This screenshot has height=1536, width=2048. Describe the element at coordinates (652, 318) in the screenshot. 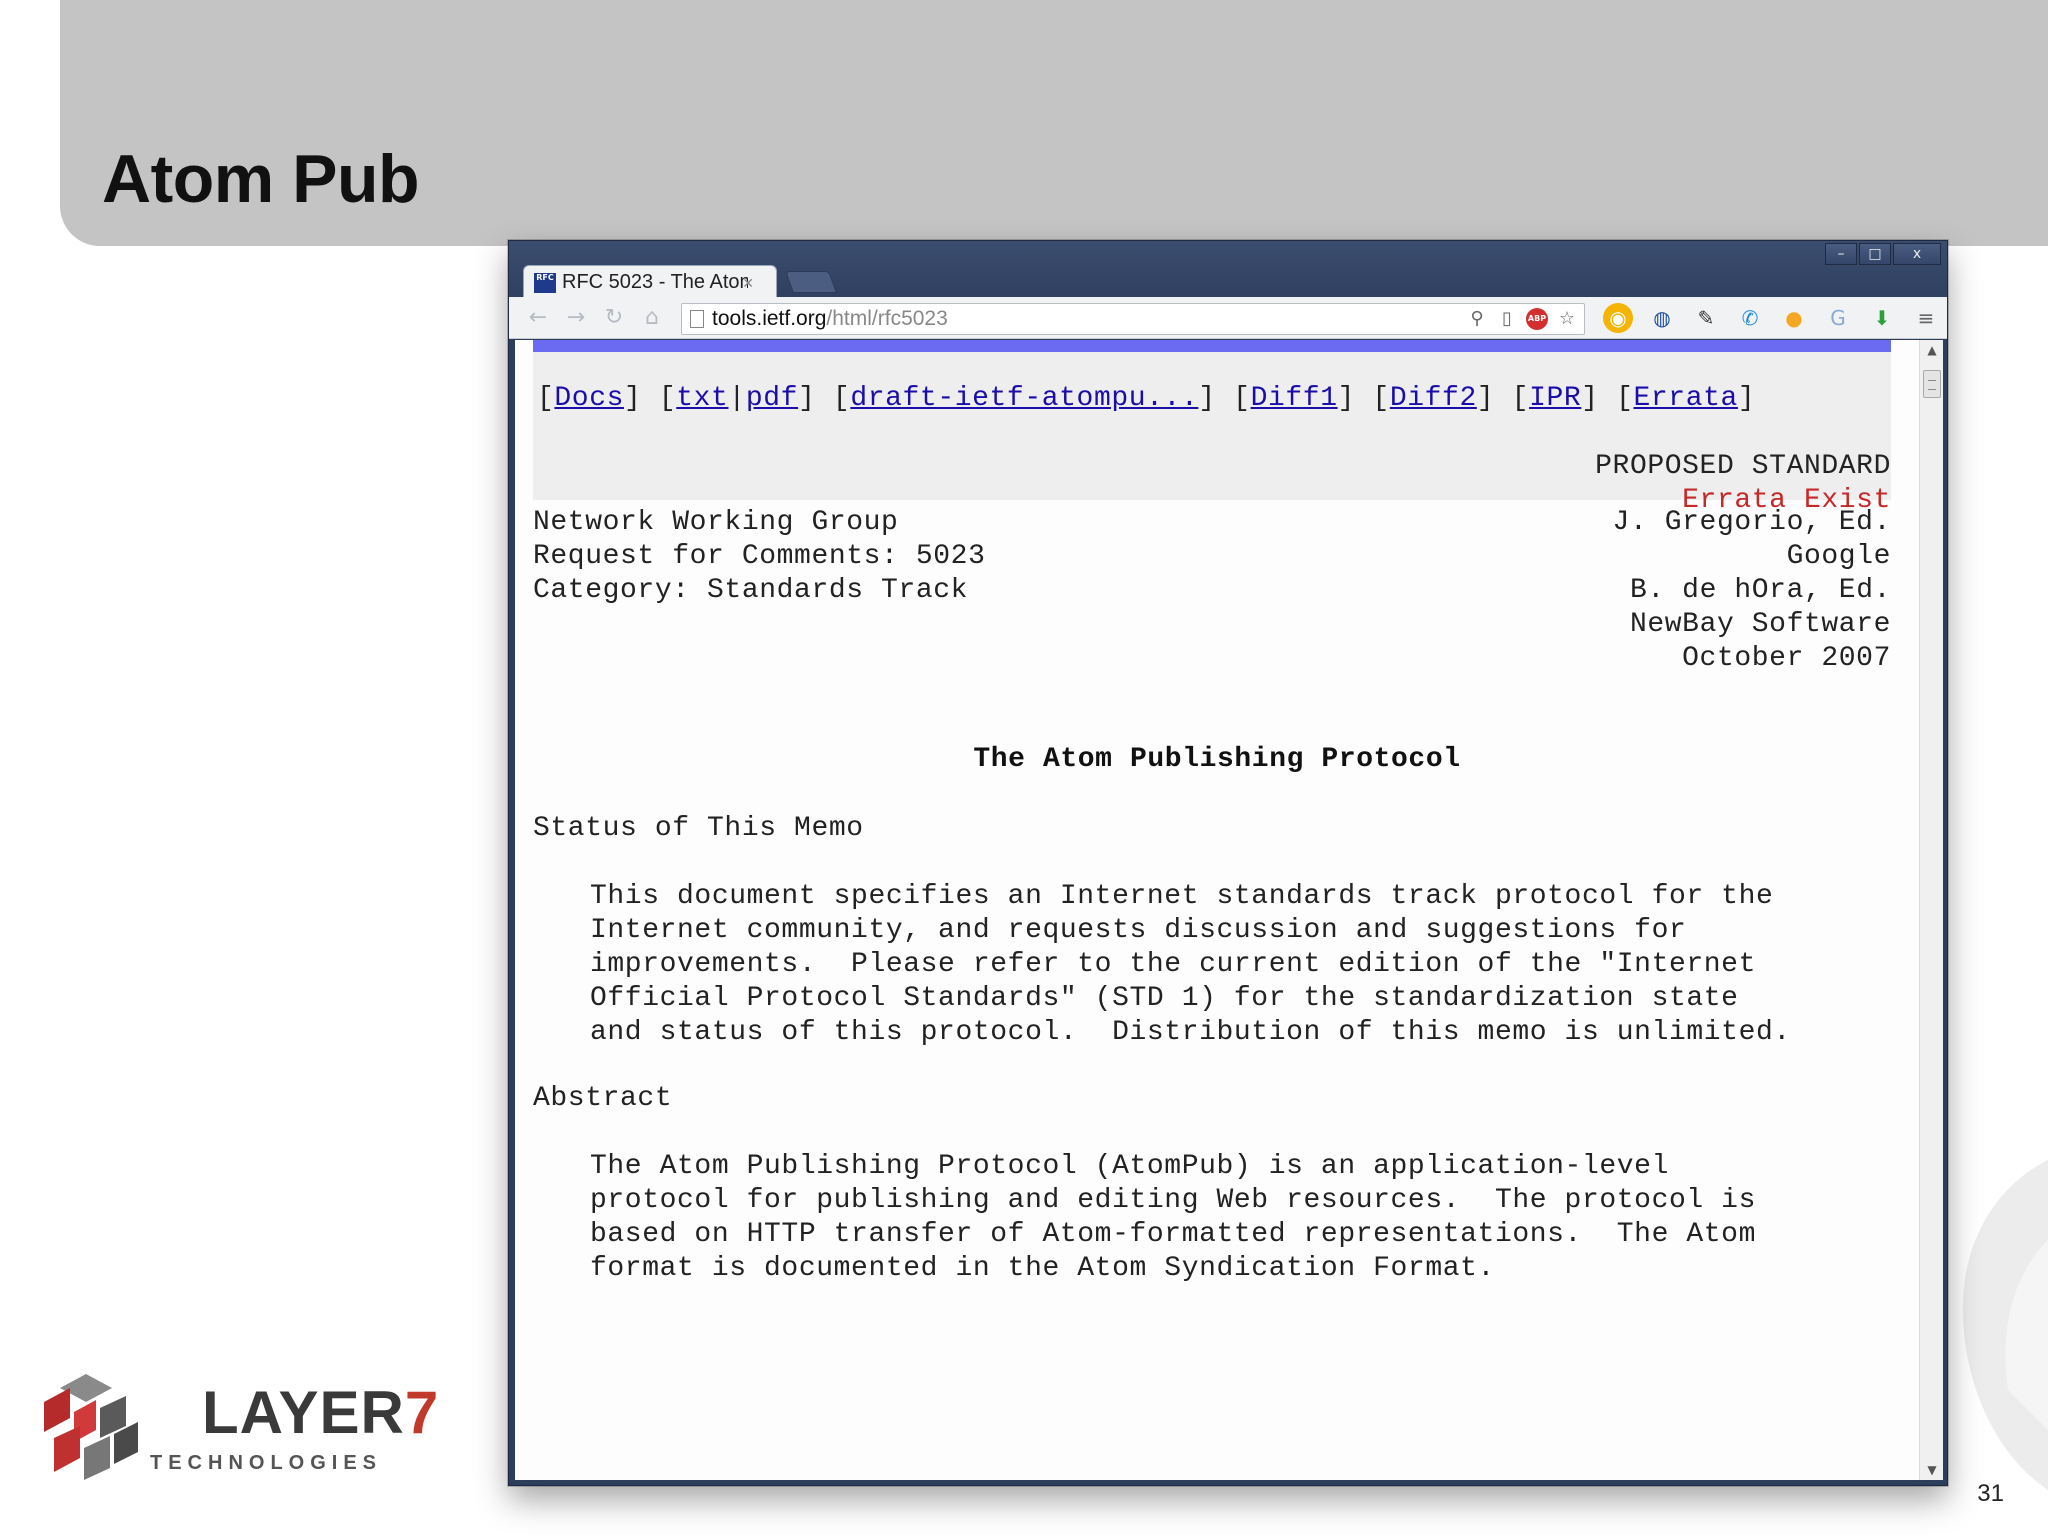

I see `home-icon: ⌂` at that location.